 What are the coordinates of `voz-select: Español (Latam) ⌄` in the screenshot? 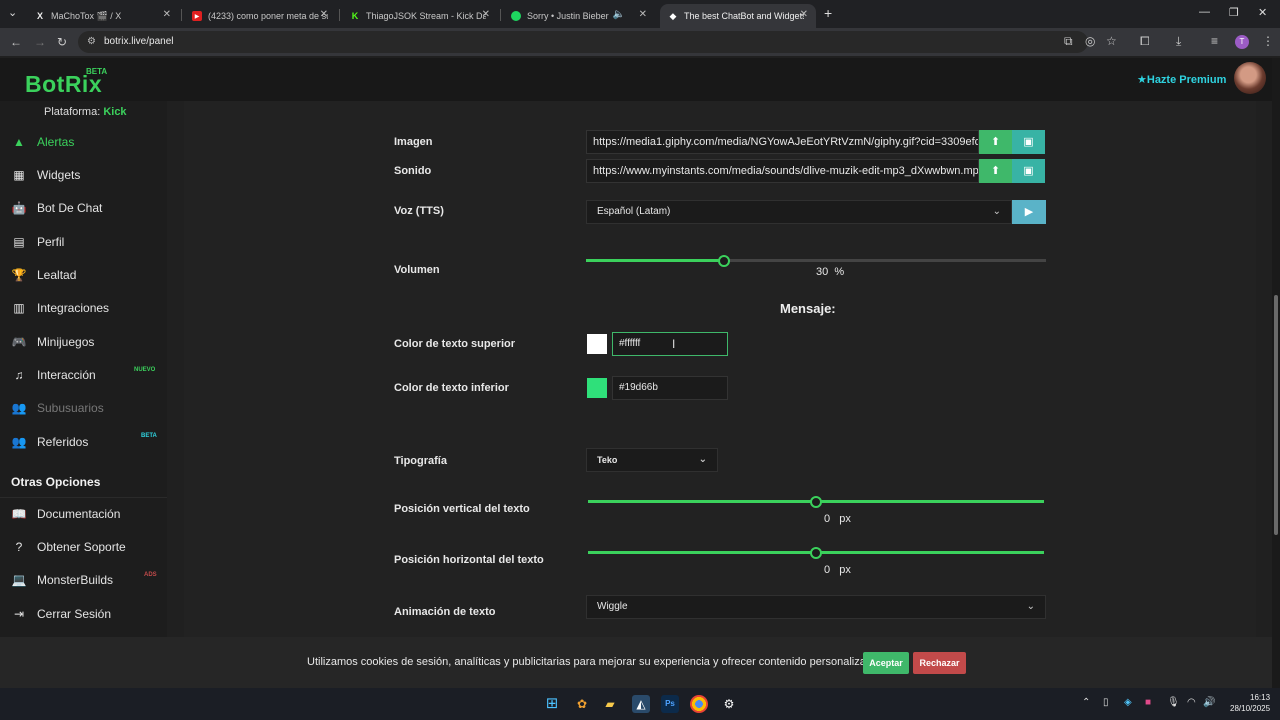 It's located at (799, 212).